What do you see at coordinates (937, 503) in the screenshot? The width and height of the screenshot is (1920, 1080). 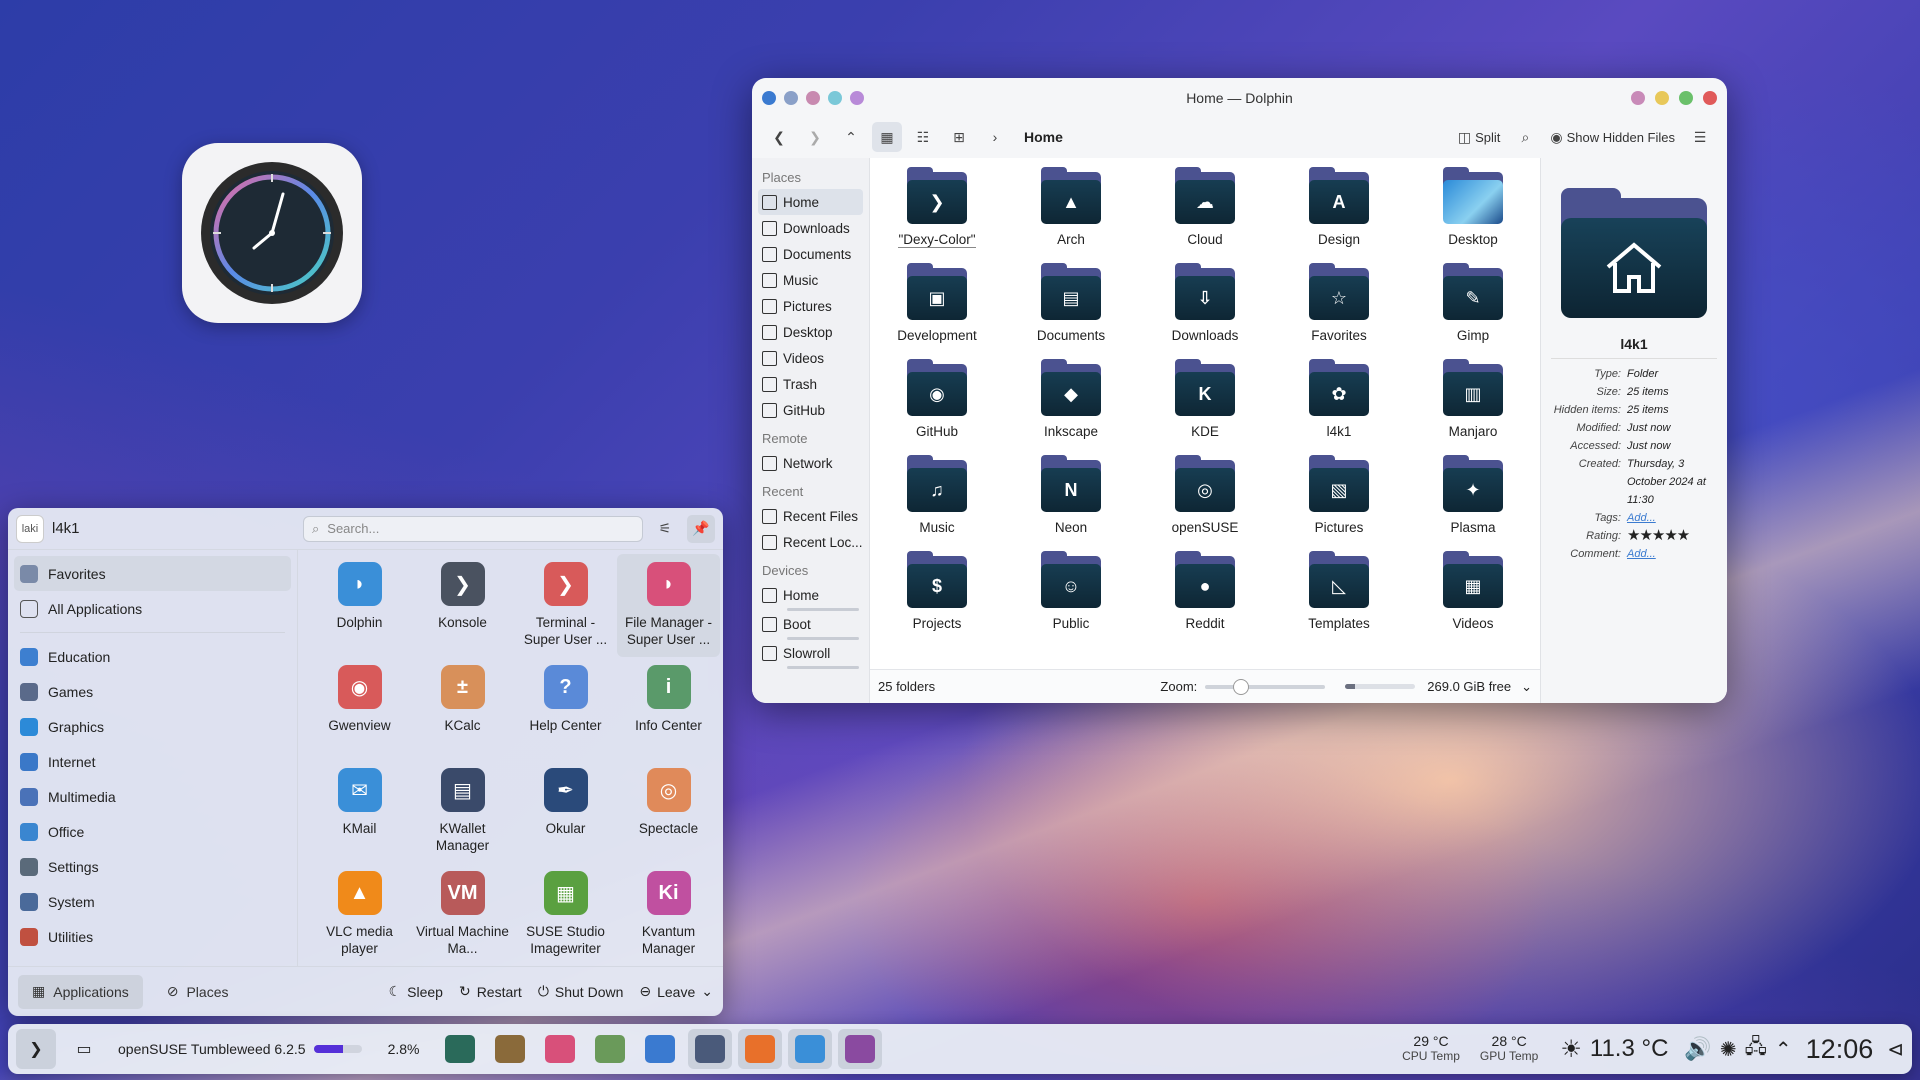 I see `folder-item: ♫ Music` at bounding box center [937, 503].